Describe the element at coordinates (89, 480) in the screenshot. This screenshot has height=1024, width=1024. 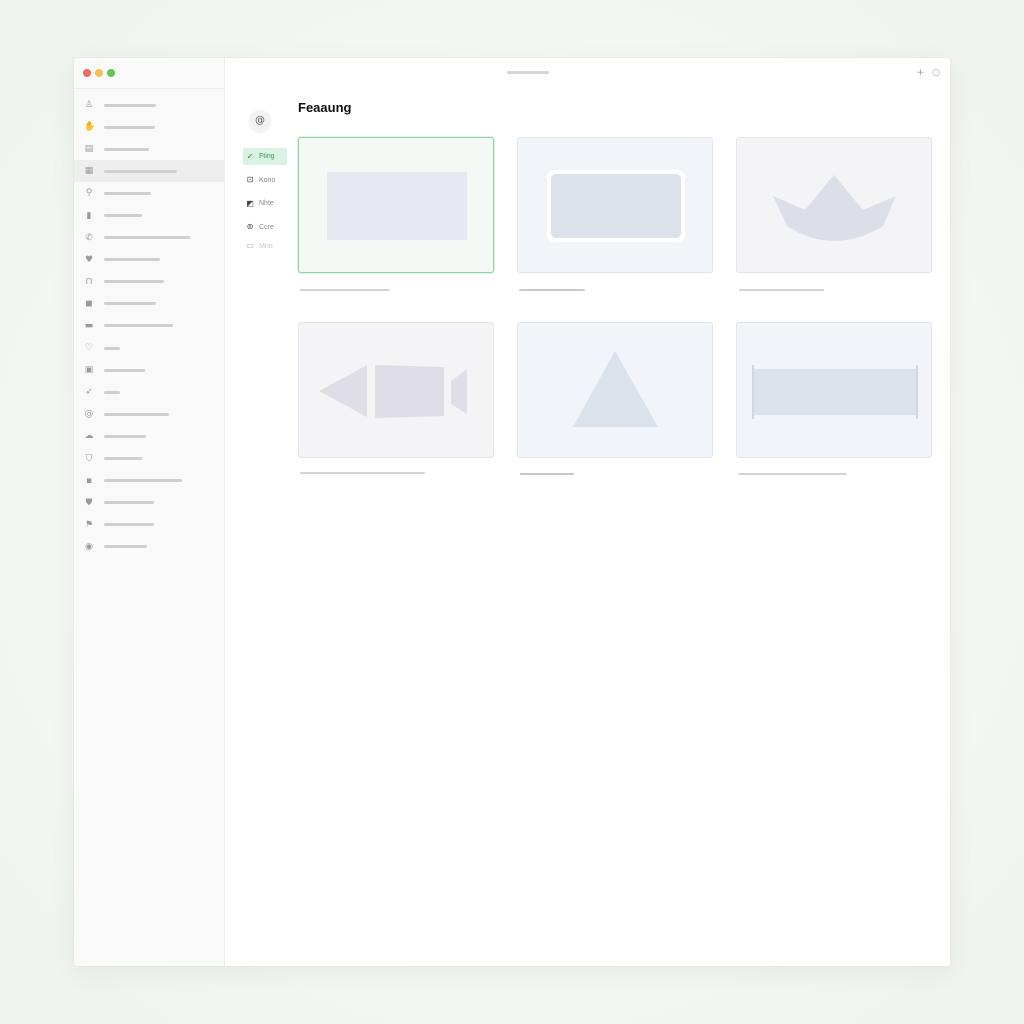
I see `grid-icon: ▪` at that location.